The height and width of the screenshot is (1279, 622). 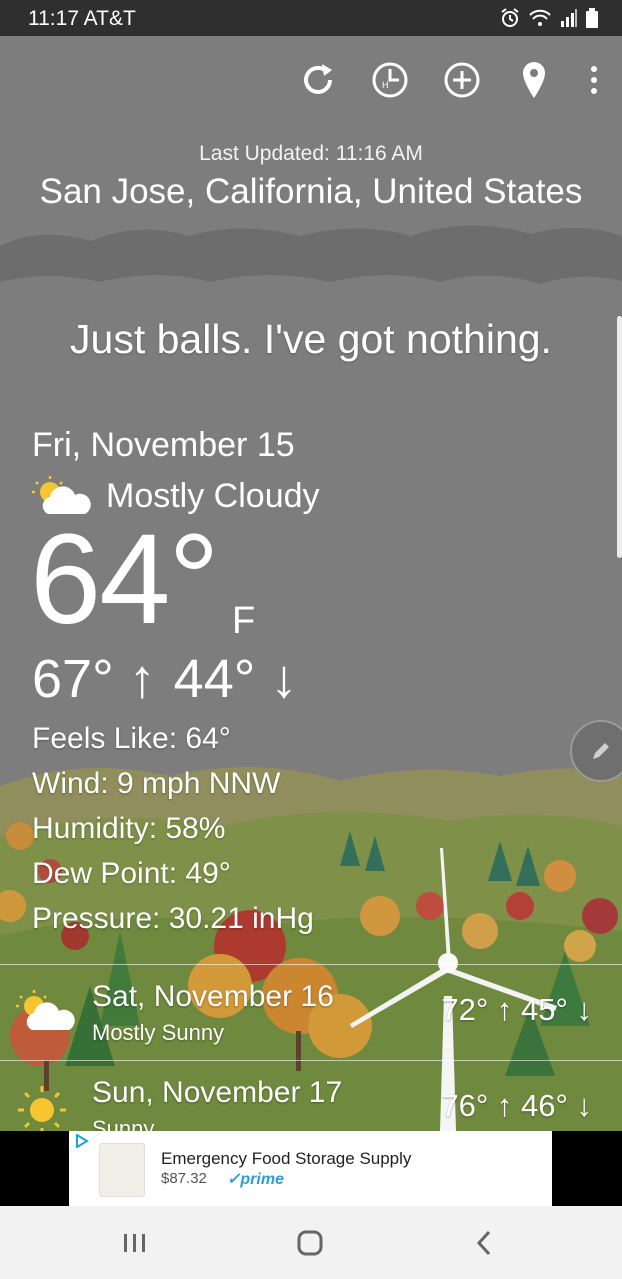 I want to click on battery-icon, so click(x=592, y=20).